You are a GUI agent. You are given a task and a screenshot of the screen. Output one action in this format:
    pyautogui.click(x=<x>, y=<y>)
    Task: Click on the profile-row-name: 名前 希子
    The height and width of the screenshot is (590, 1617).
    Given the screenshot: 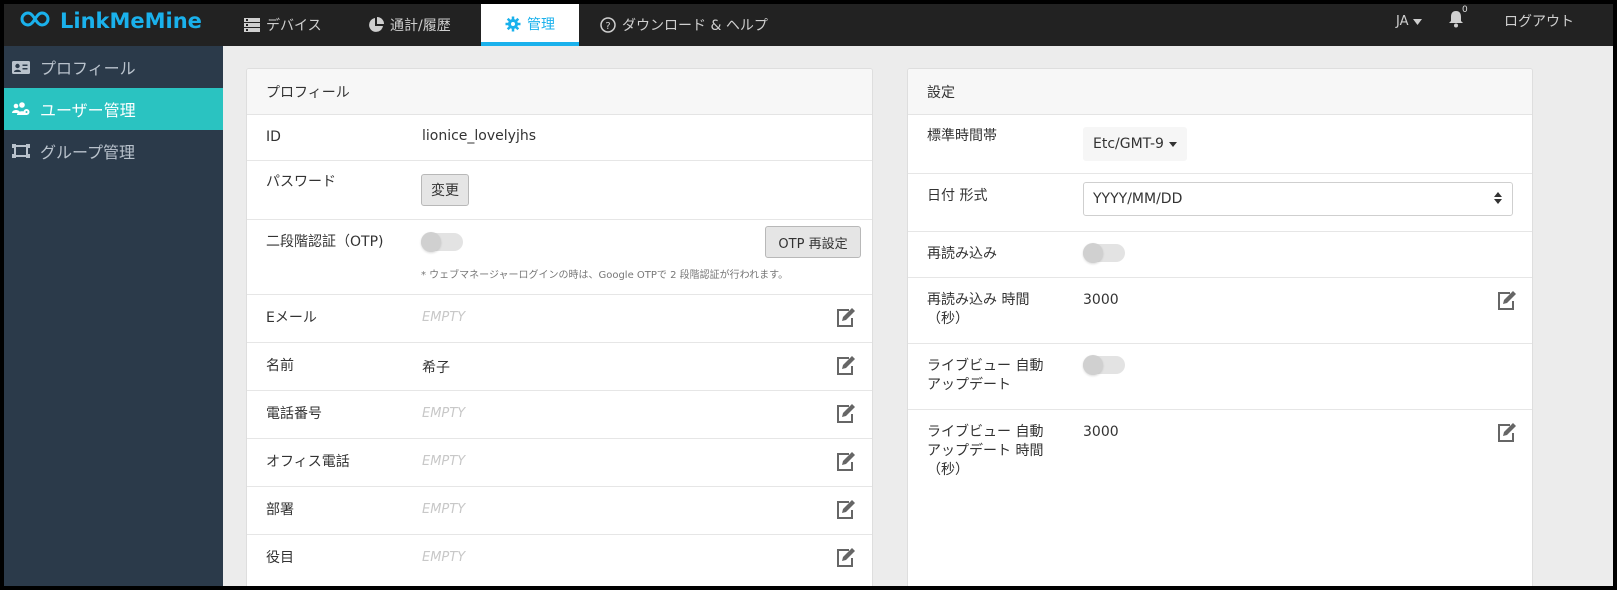 What is the action you would take?
    pyautogui.click(x=559, y=367)
    